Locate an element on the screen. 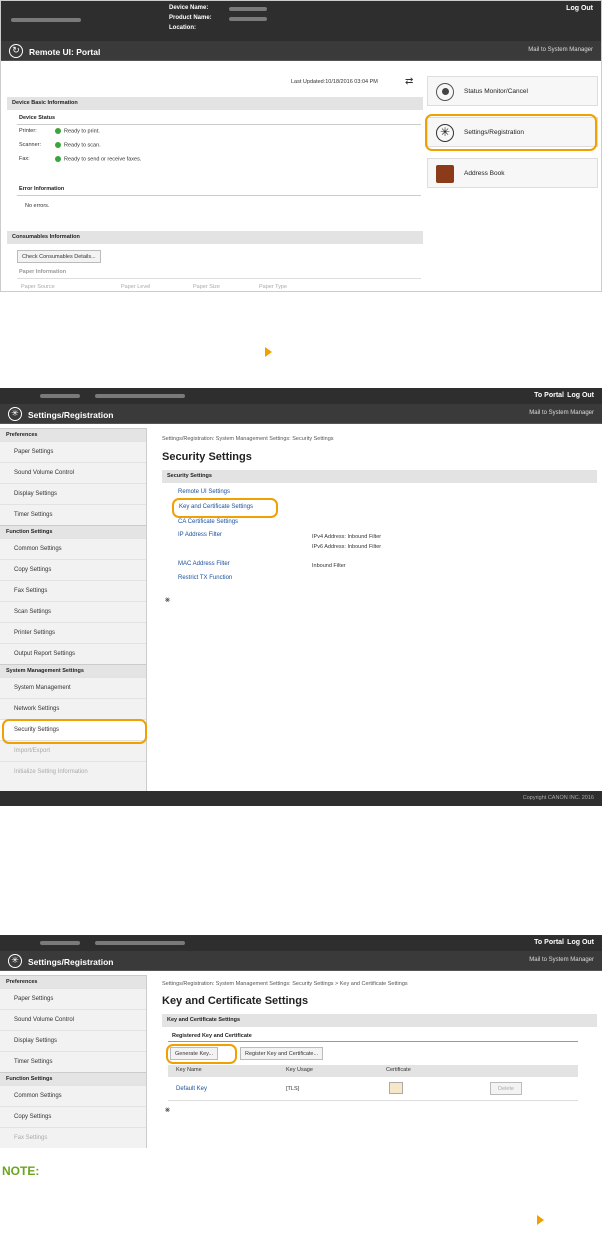 The height and width of the screenshot is (1248, 609). next-arrow-icon is located at coordinates (540, 1220).